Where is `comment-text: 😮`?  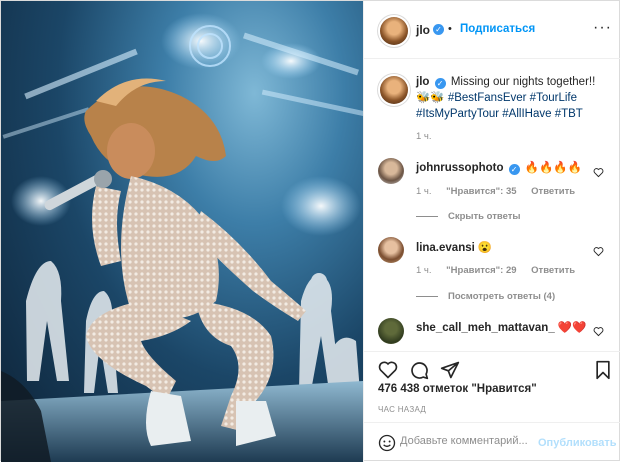
comment-text: 😮 is located at coordinates (485, 248).